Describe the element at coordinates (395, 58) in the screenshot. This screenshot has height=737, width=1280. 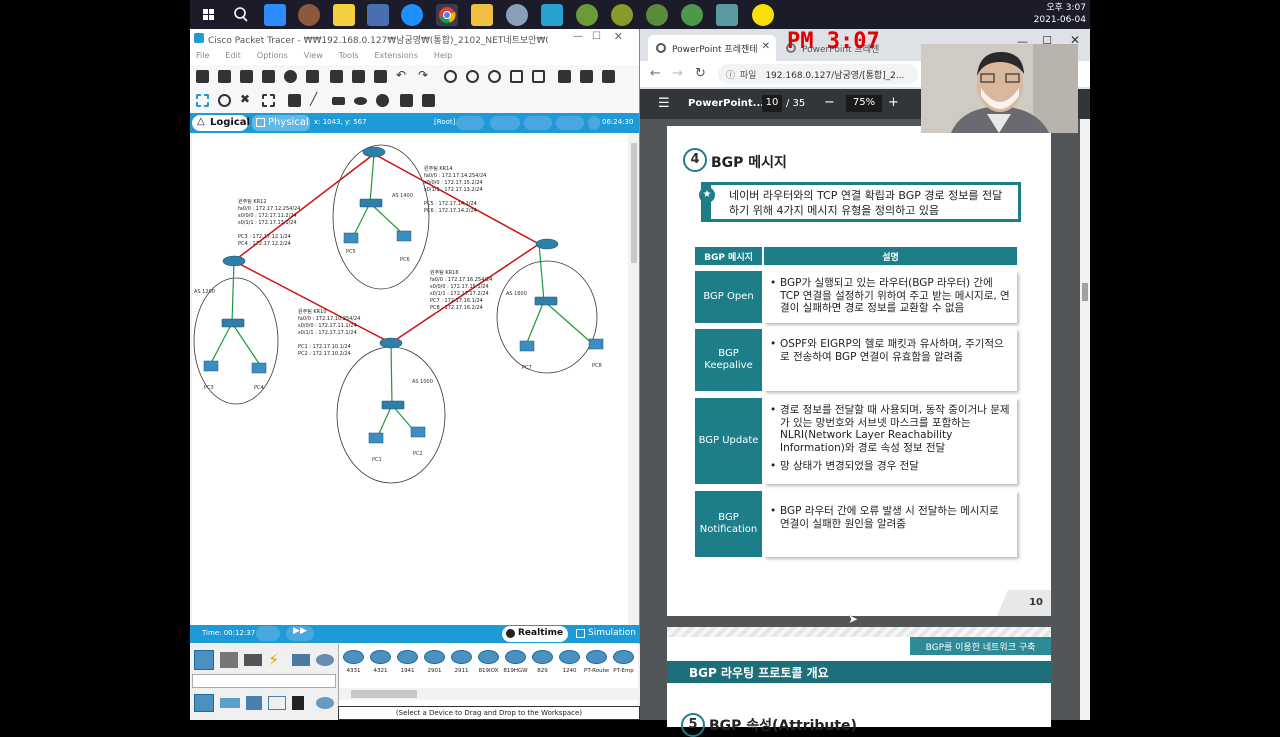
I see `menu-extensions: Extensions` at that location.